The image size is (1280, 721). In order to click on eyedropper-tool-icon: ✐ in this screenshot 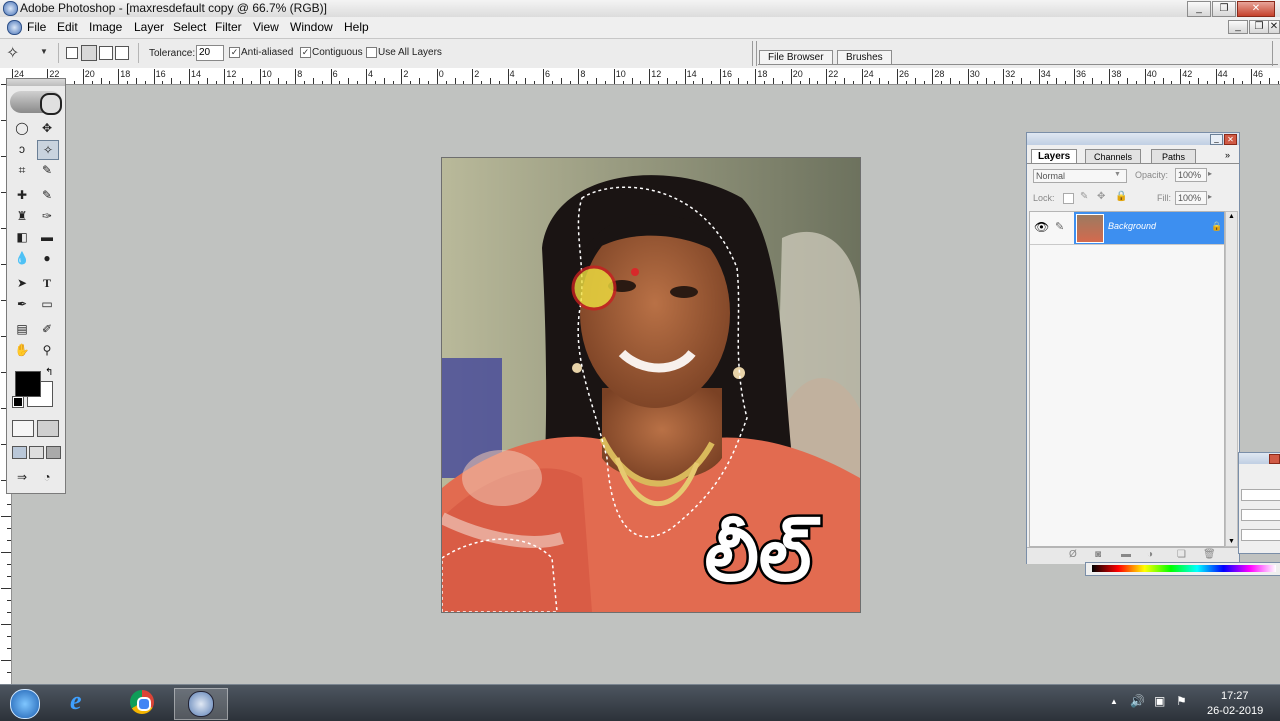, I will do `click(47, 329)`.